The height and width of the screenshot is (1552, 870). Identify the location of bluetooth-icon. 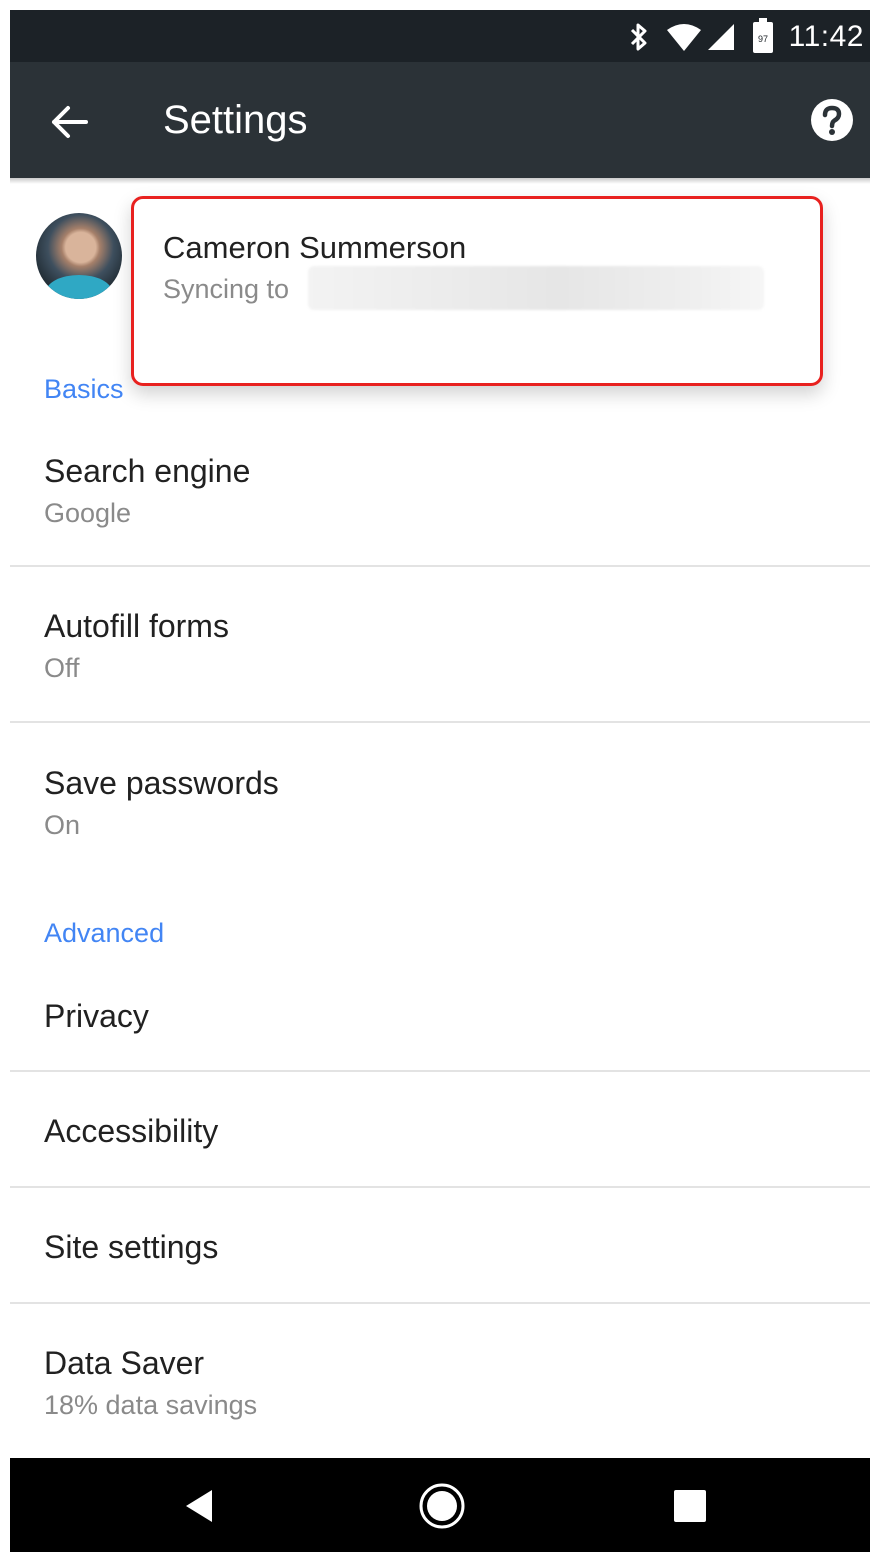
(638, 37).